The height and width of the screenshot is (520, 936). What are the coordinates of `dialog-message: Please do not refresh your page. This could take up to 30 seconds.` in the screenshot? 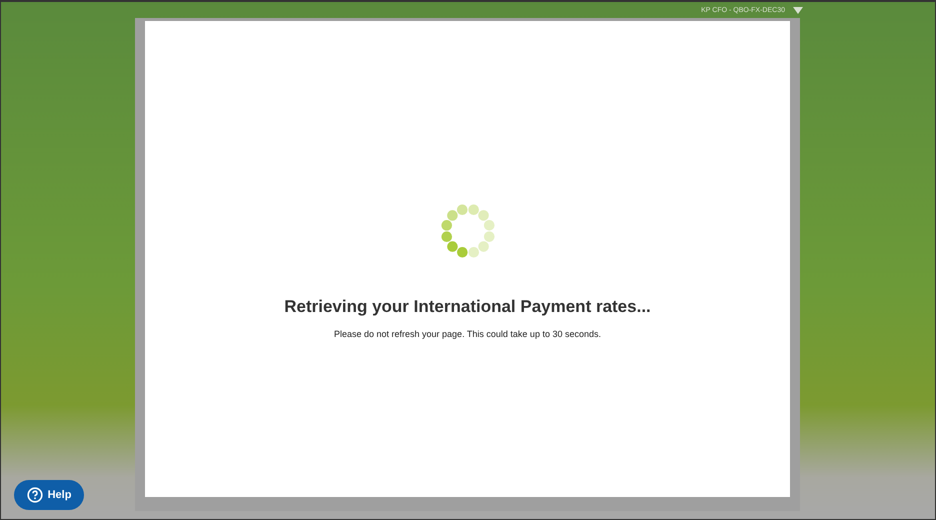 It's located at (467, 334).